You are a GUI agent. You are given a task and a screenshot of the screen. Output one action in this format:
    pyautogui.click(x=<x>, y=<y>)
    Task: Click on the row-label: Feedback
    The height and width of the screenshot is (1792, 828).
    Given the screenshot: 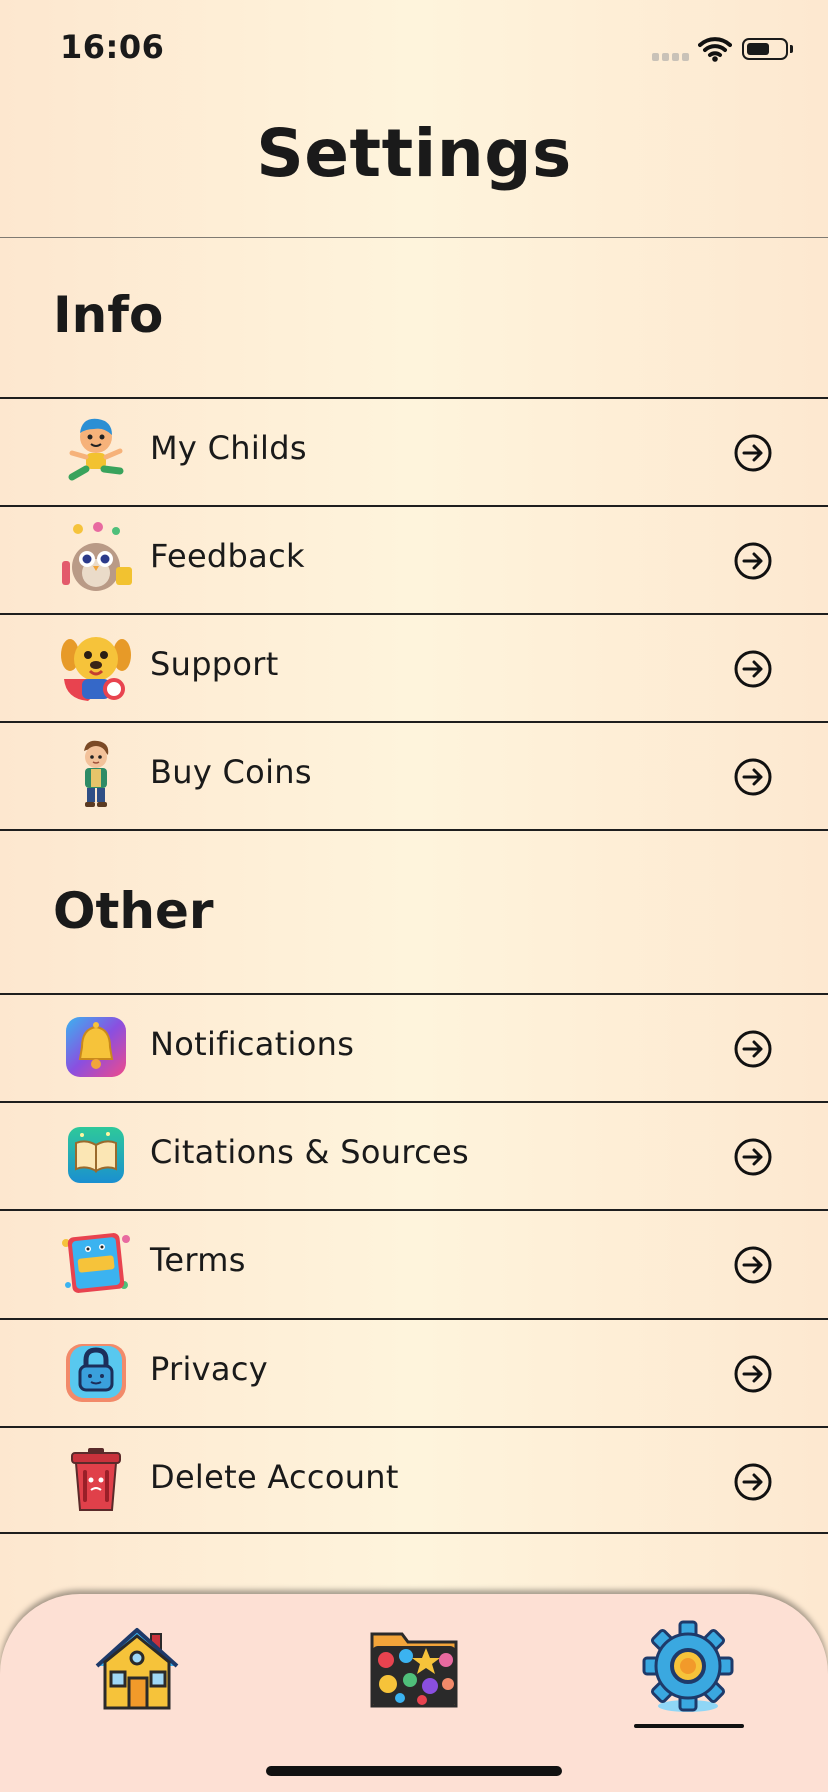 What is the action you would take?
    pyautogui.click(x=227, y=556)
    